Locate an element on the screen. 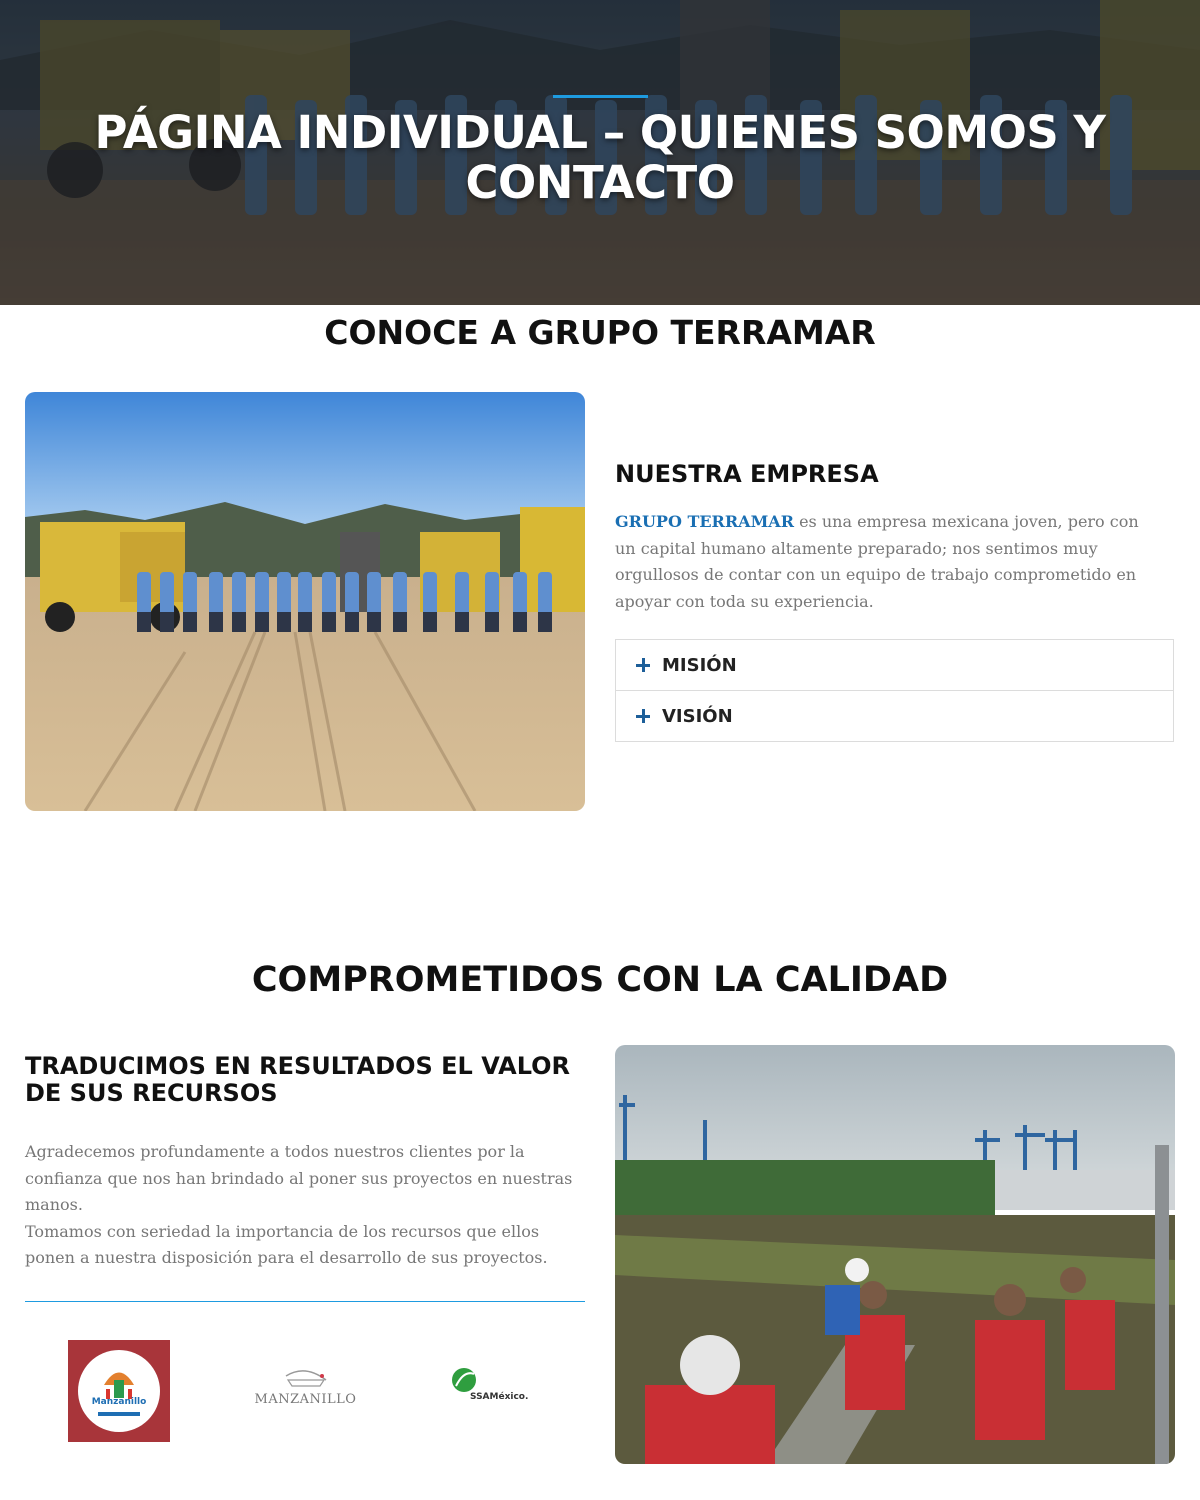 This screenshot has width=1200, height=1500. accordion-label-mision: MISIÓN is located at coordinates (699, 665).